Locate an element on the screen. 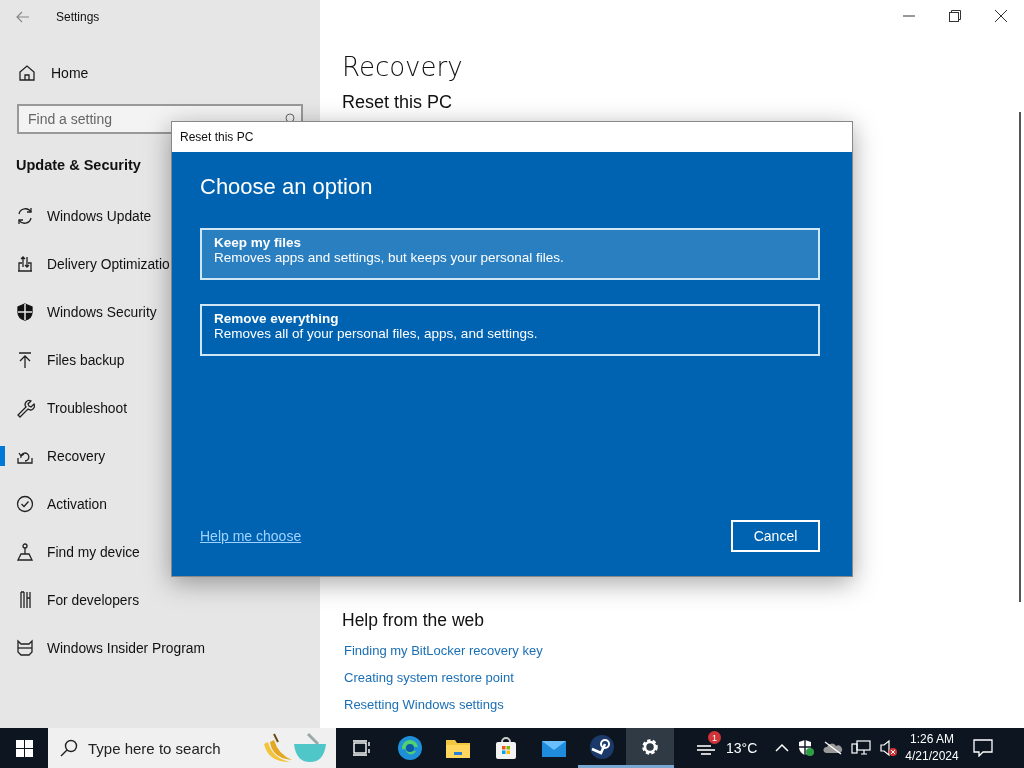  section-heading: Update & Security is located at coordinates (78, 165).